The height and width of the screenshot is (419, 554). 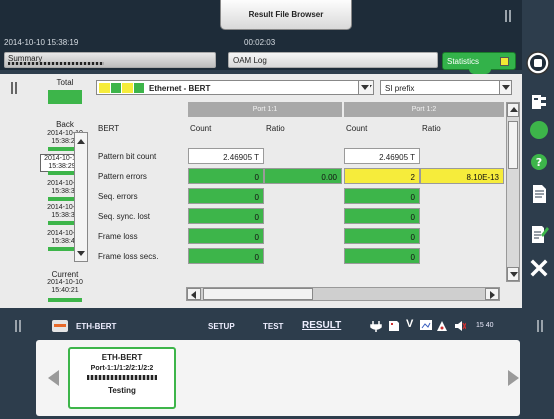 I want to click on table-vertical-scrollbar, so click(x=513, y=192).